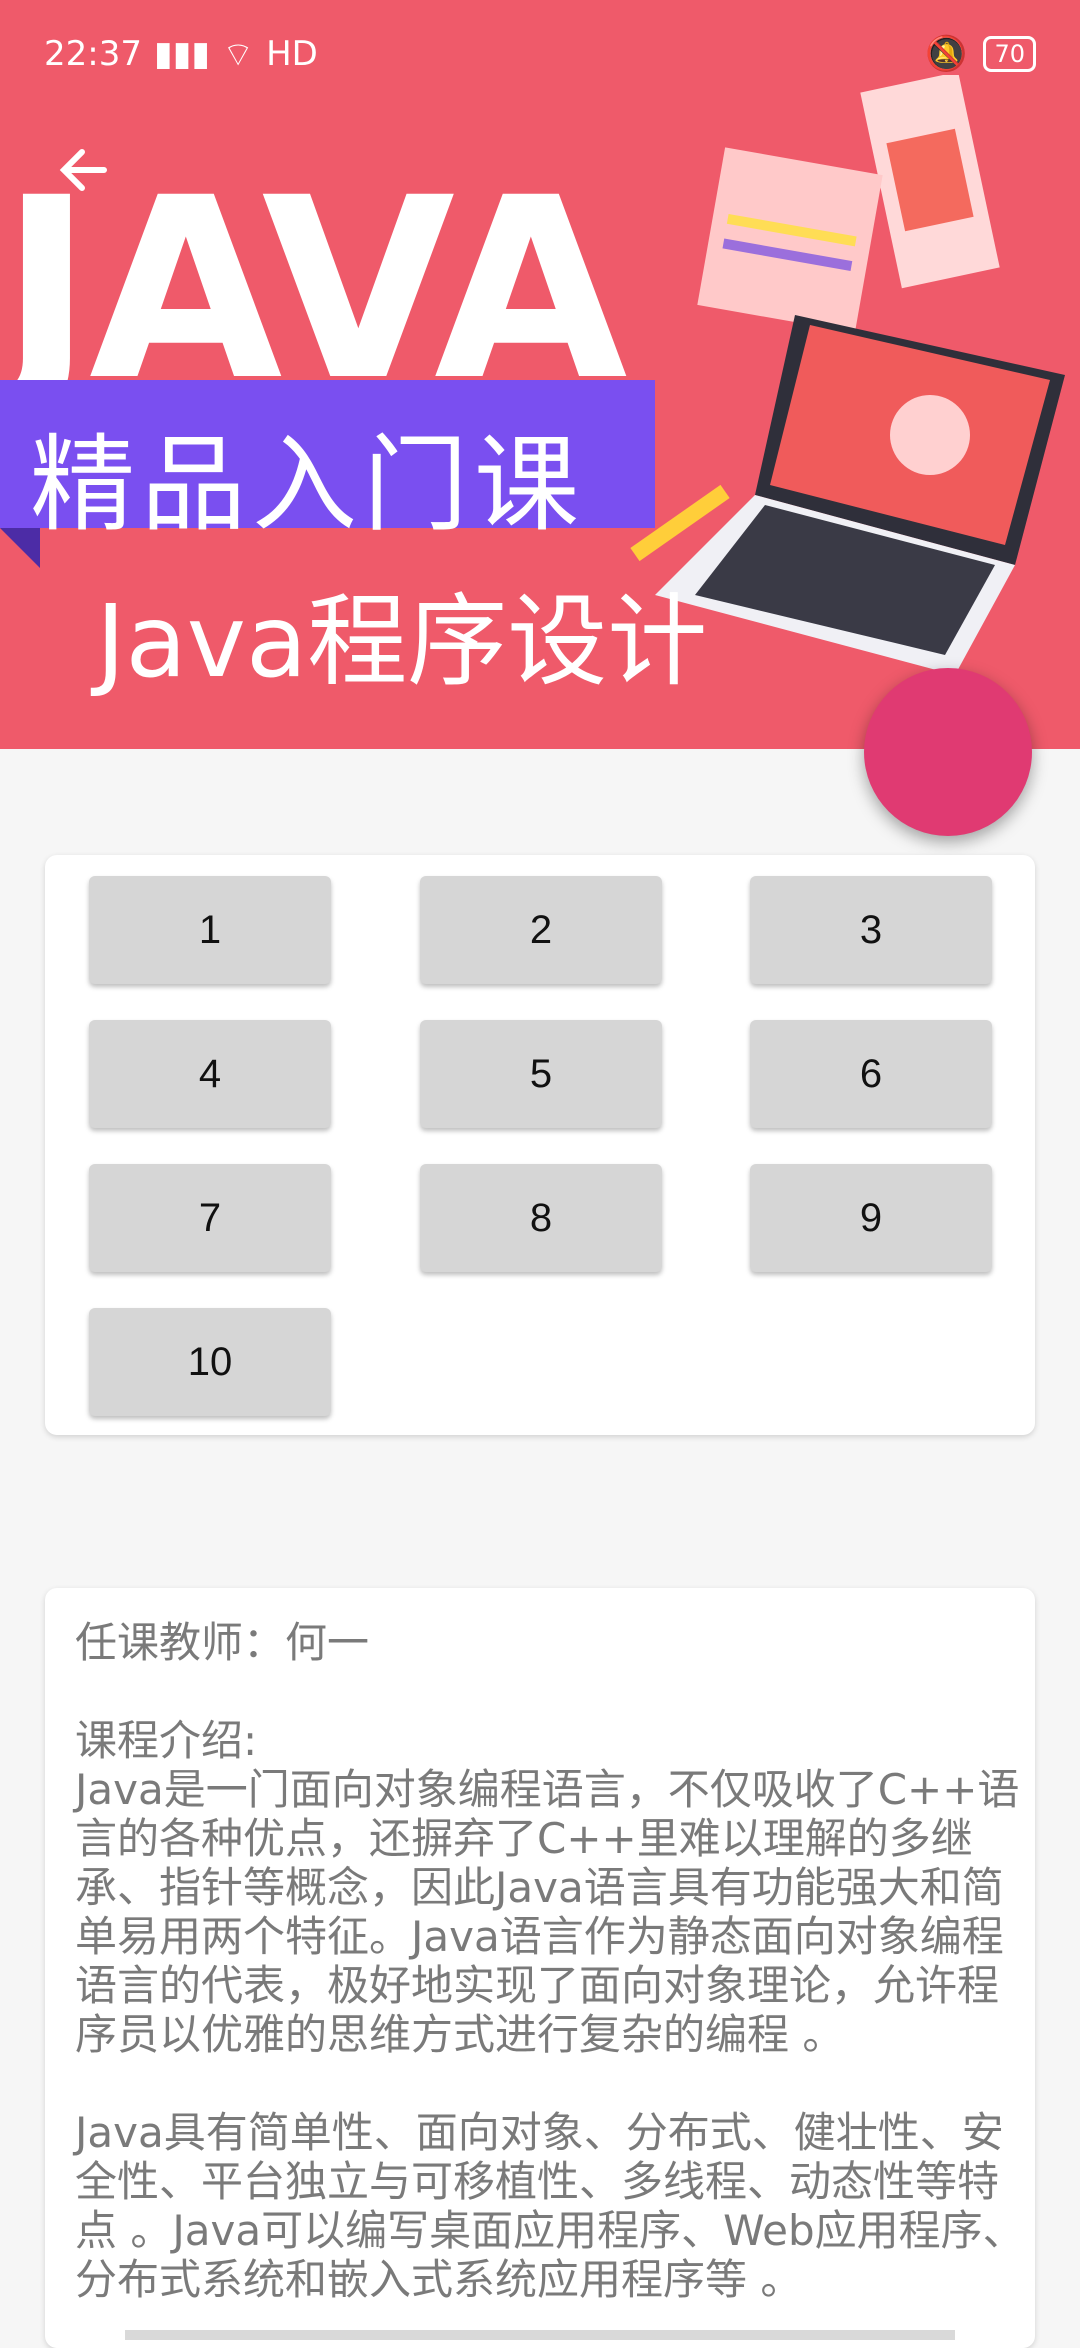 Image resolution: width=1080 pixels, height=2348 pixels. What do you see at coordinates (210, 1074) in the screenshot?
I see `lesson-button-4: 4` at bounding box center [210, 1074].